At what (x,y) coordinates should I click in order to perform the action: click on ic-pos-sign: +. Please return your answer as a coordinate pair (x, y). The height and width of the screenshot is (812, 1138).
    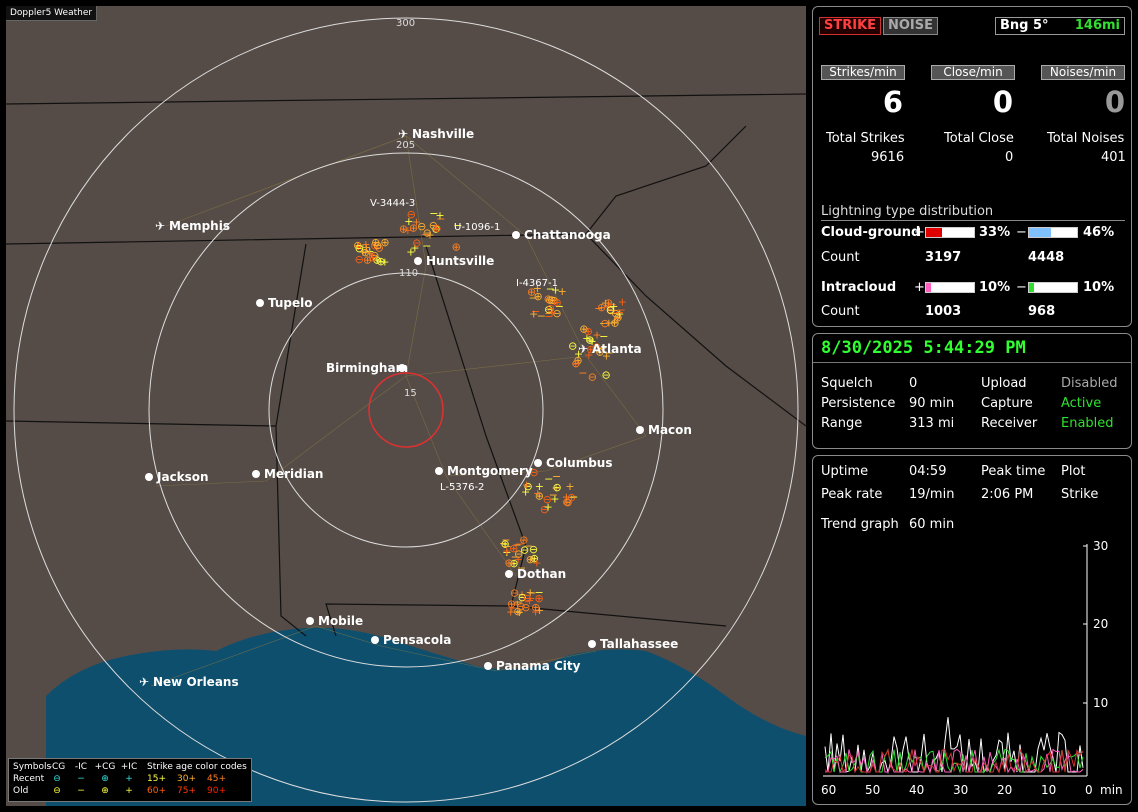
    Looking at the image, I should click on (919, 287).